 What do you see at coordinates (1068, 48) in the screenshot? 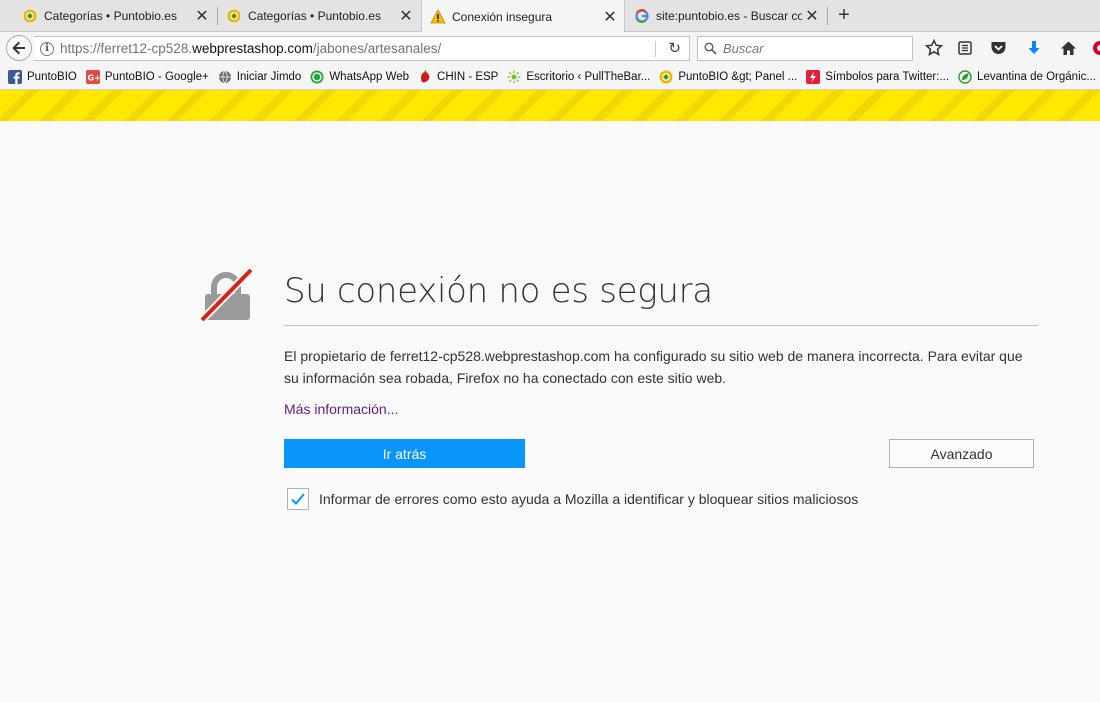
I see `home-icon` at bounding box center [1068, 48].